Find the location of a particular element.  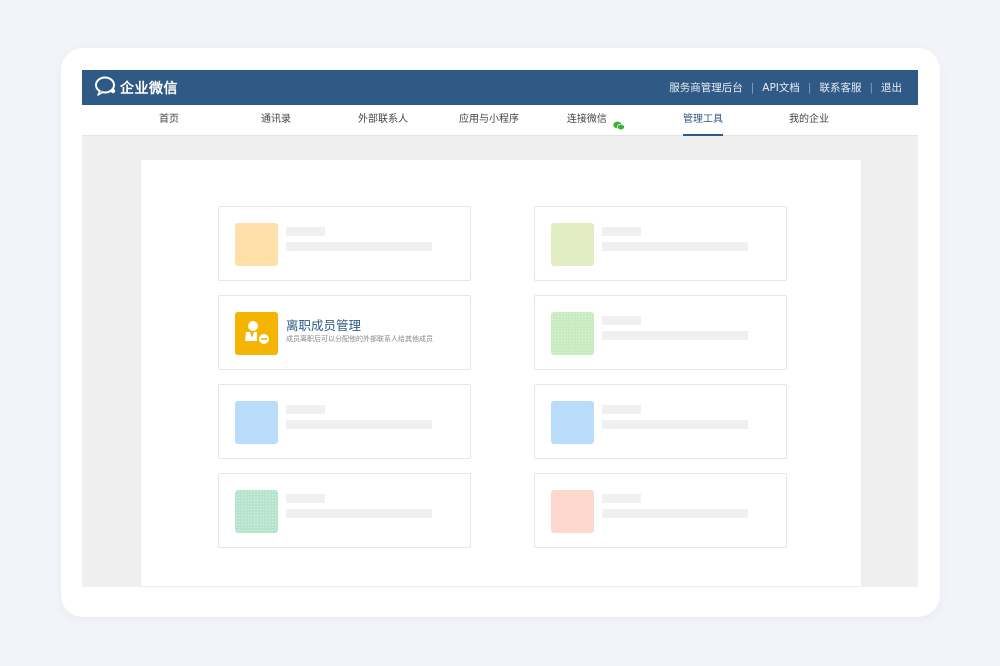

top-links: 服务商管理后台 | API文档 | 联系客服 | 退出 is located at coordinates (785, 87).